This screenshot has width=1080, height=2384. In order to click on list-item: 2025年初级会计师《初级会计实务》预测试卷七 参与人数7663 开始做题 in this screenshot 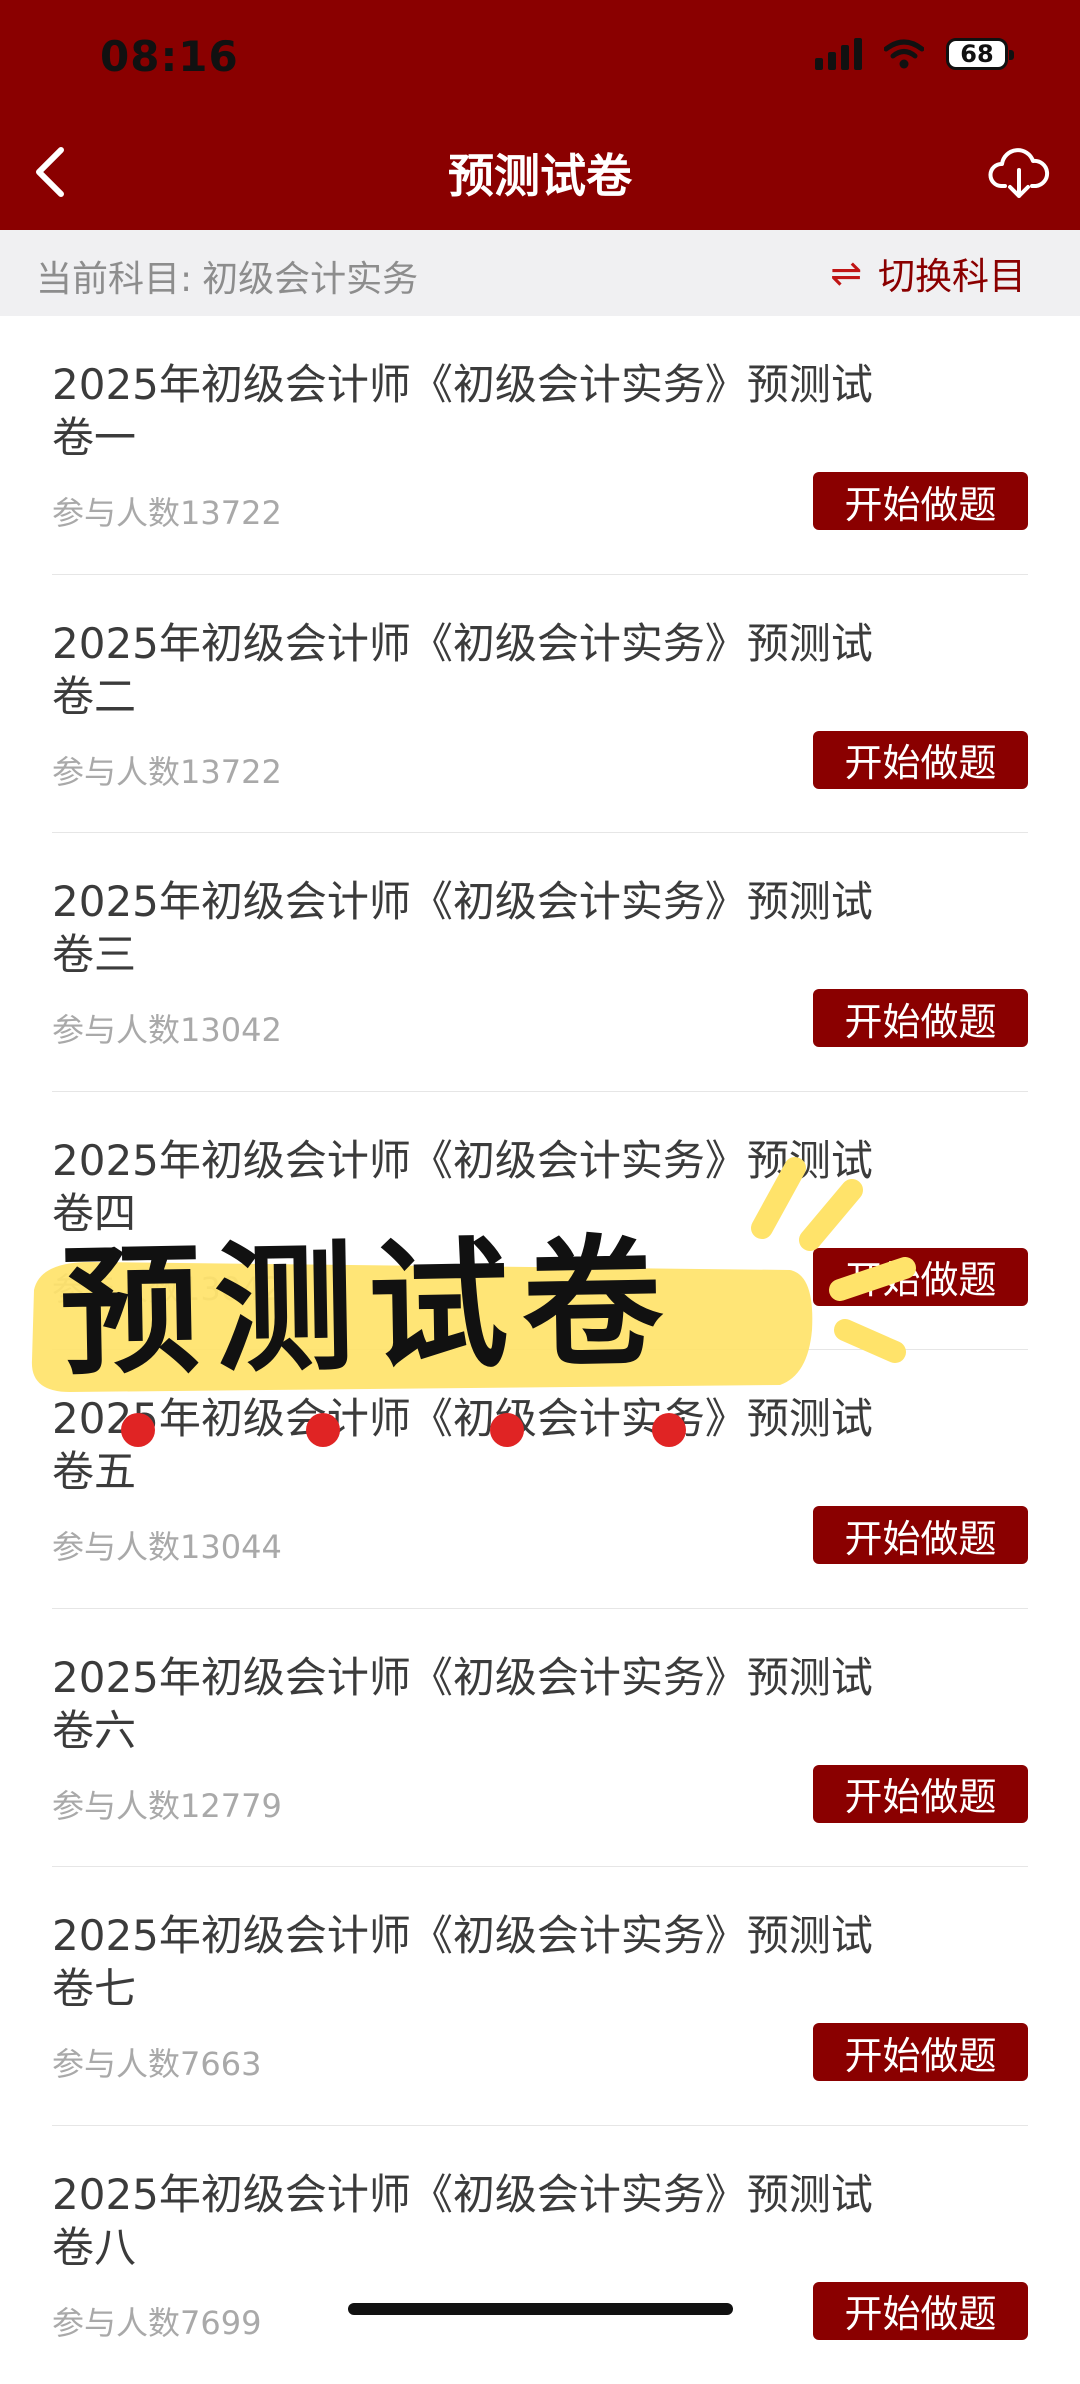, I will do `click(540, 1996)`.